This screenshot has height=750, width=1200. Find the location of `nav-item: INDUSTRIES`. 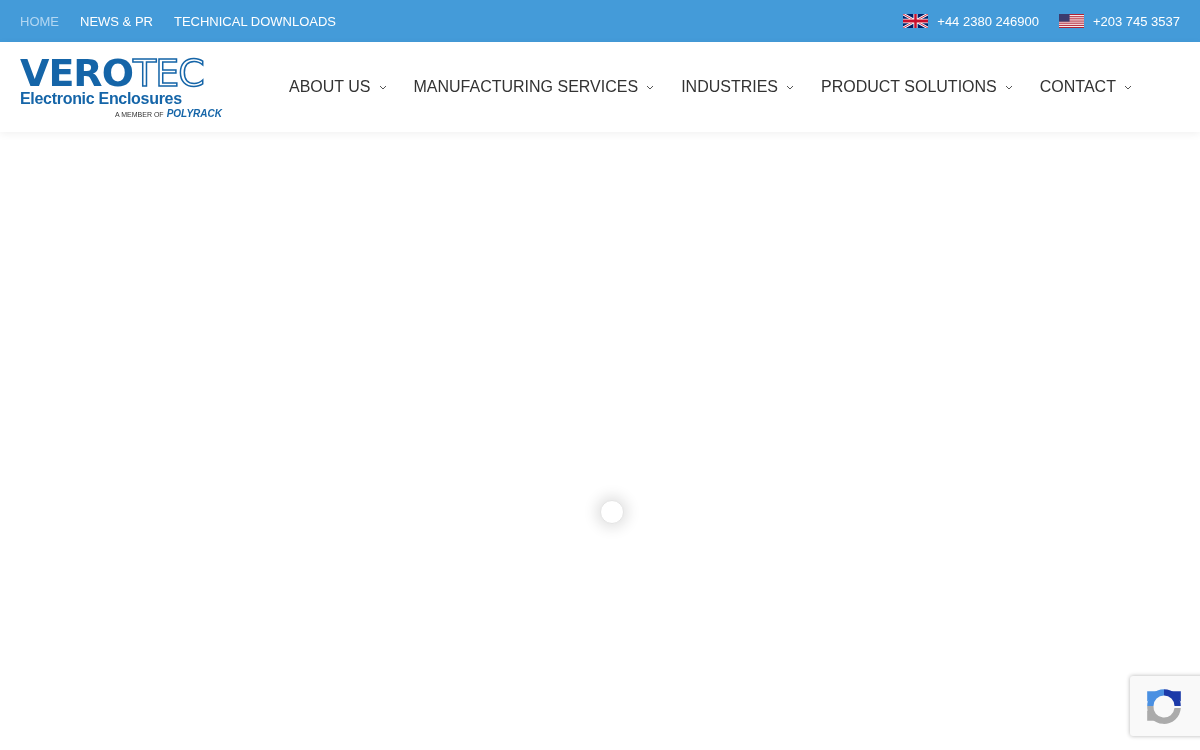

nav-item: INDUSTRIES is located at coordinates (738, 87).